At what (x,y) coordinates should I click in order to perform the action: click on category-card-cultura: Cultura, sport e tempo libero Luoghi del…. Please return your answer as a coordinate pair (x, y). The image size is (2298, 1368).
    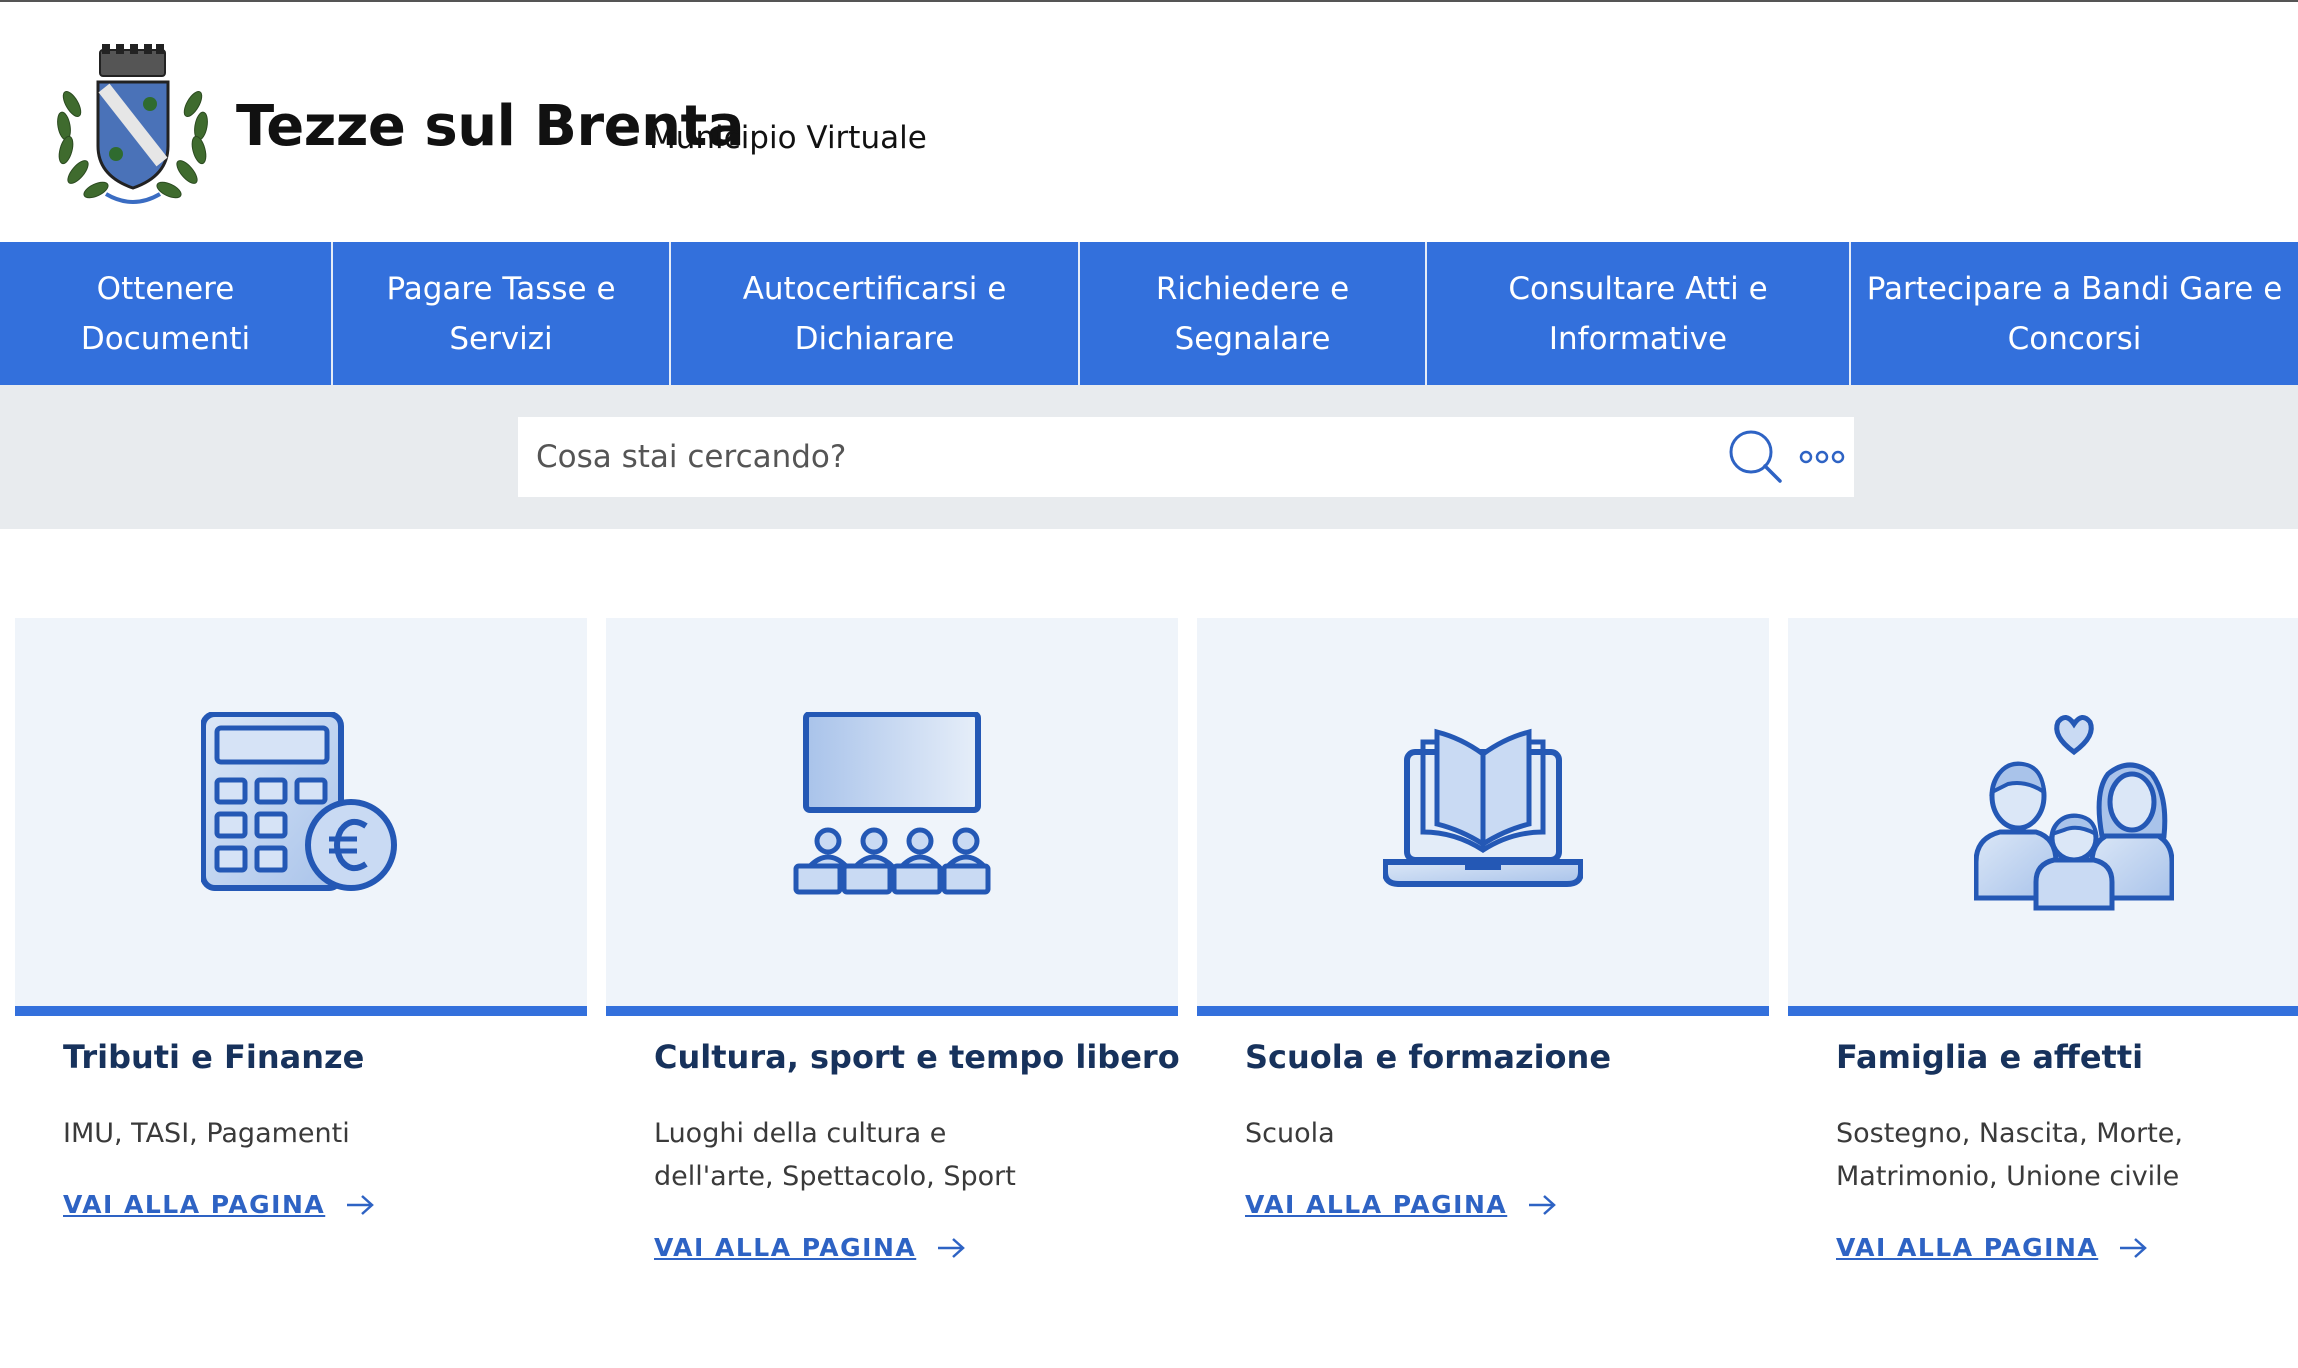
    Looking at the image, I should click on (893, 940).